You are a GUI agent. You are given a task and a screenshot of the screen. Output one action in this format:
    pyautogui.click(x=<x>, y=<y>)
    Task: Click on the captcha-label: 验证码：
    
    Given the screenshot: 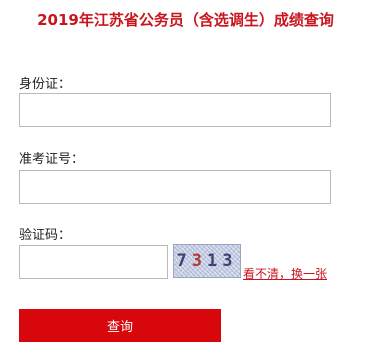 What is the action you would take?
    pyautogui.click(x=45, y=235)
    